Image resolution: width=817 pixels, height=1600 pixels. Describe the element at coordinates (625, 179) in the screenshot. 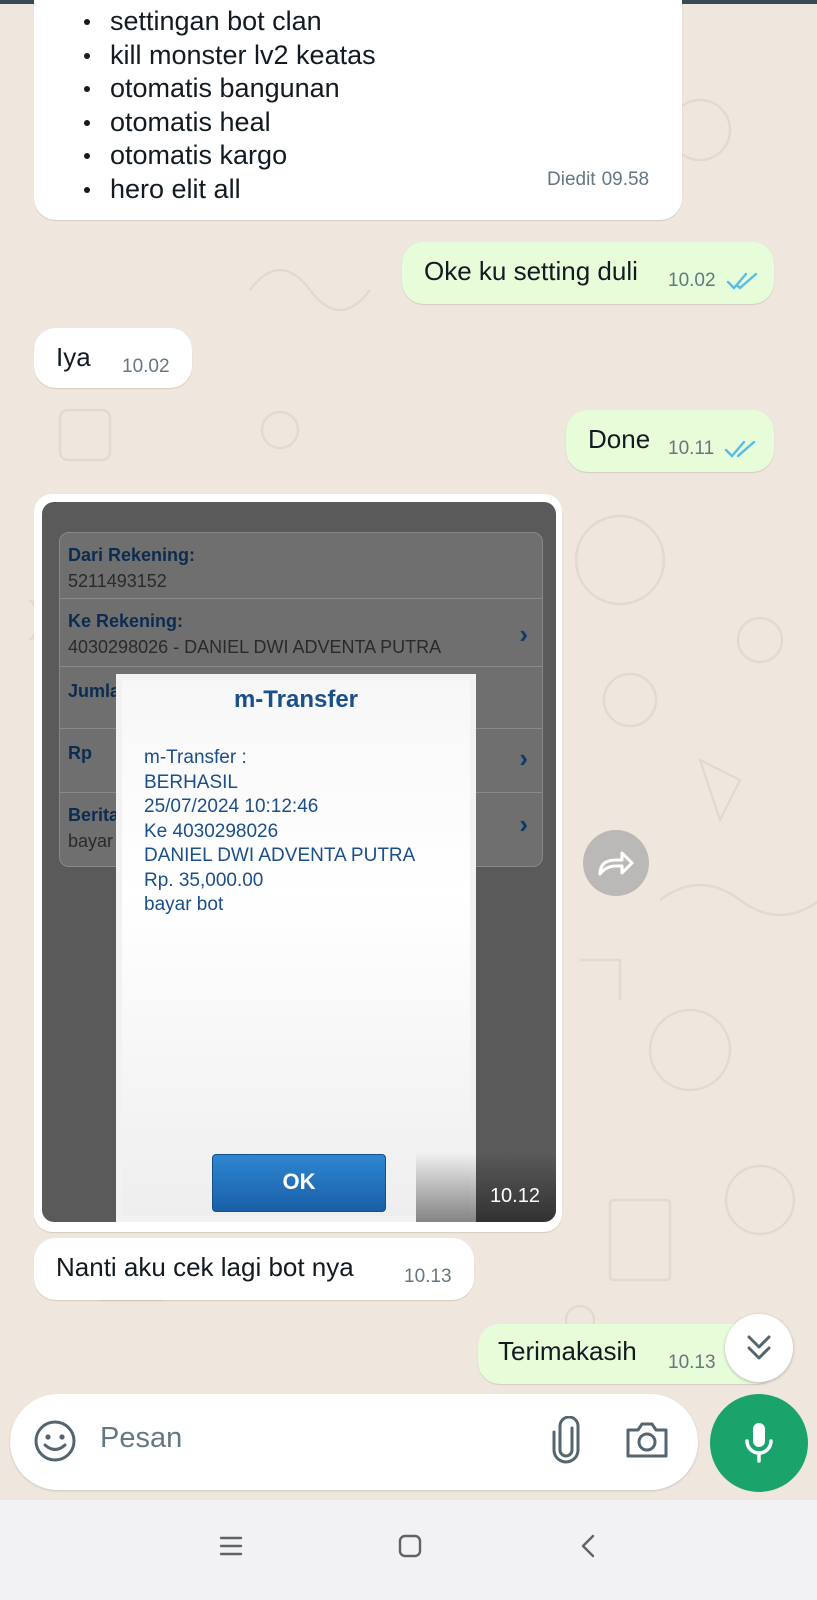

I see `message-time: 09.58` at that location.